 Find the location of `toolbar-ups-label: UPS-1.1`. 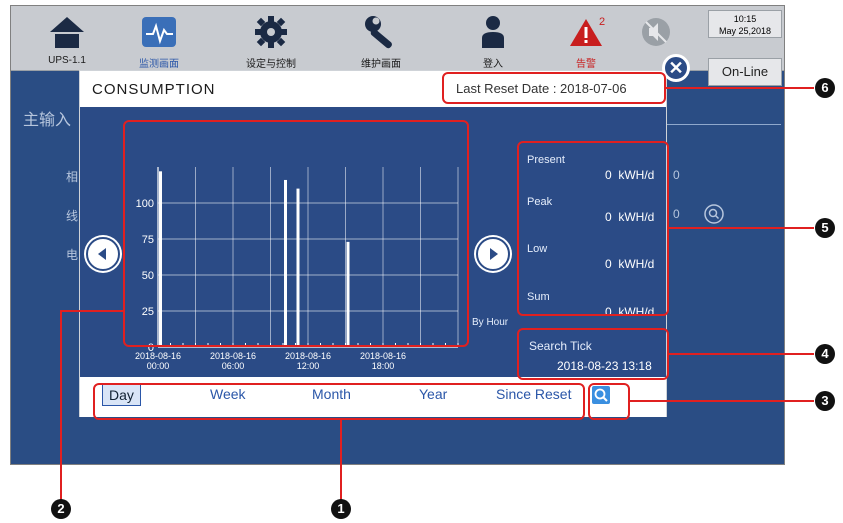

toolbar-ups-label: UPS-1.1 is located at coordinates (67, 60).